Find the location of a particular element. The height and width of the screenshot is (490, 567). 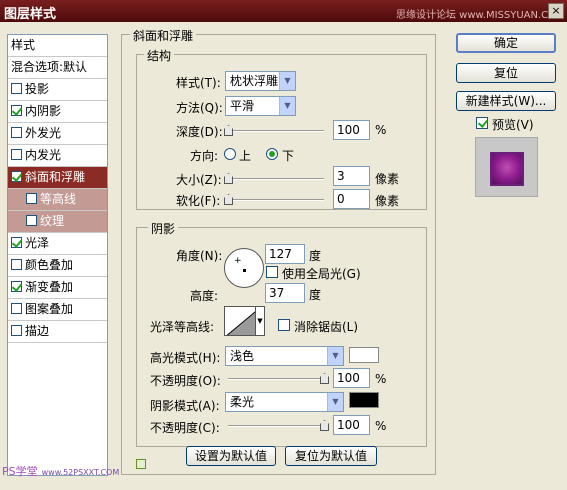

style-select-value: 枕状浮雕 is located at coordinates (254, 81).